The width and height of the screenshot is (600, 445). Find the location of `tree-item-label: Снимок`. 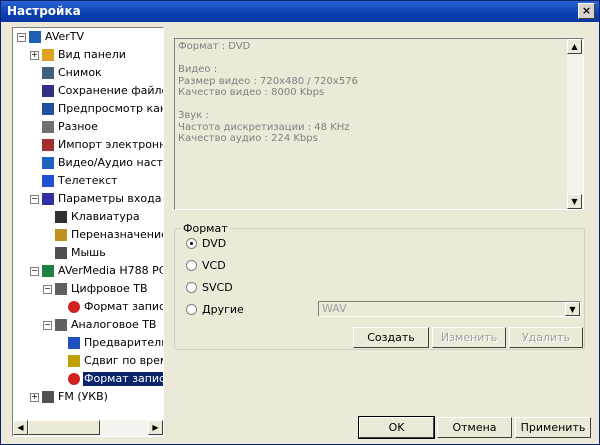

tree-item-label: Снимок is located at coordinates (80, 72).